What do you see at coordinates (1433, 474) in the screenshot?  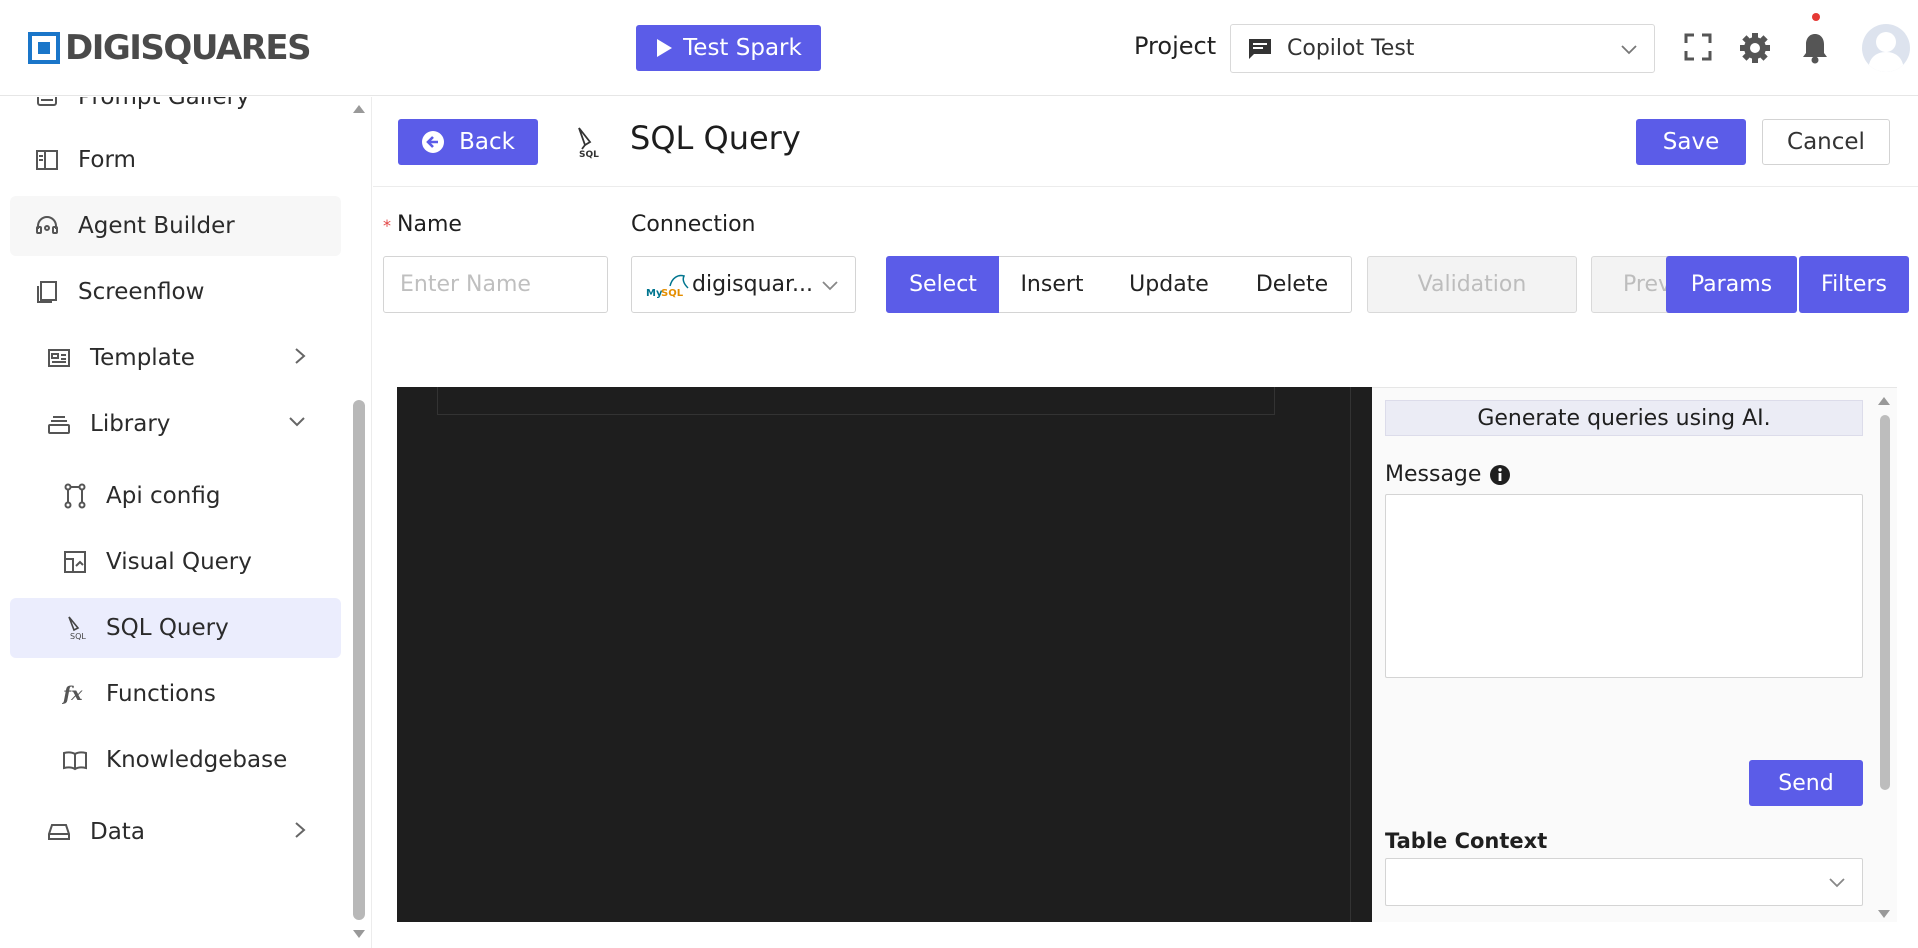 I see `message-label-text: Message` at bounding box center [1433, 474].